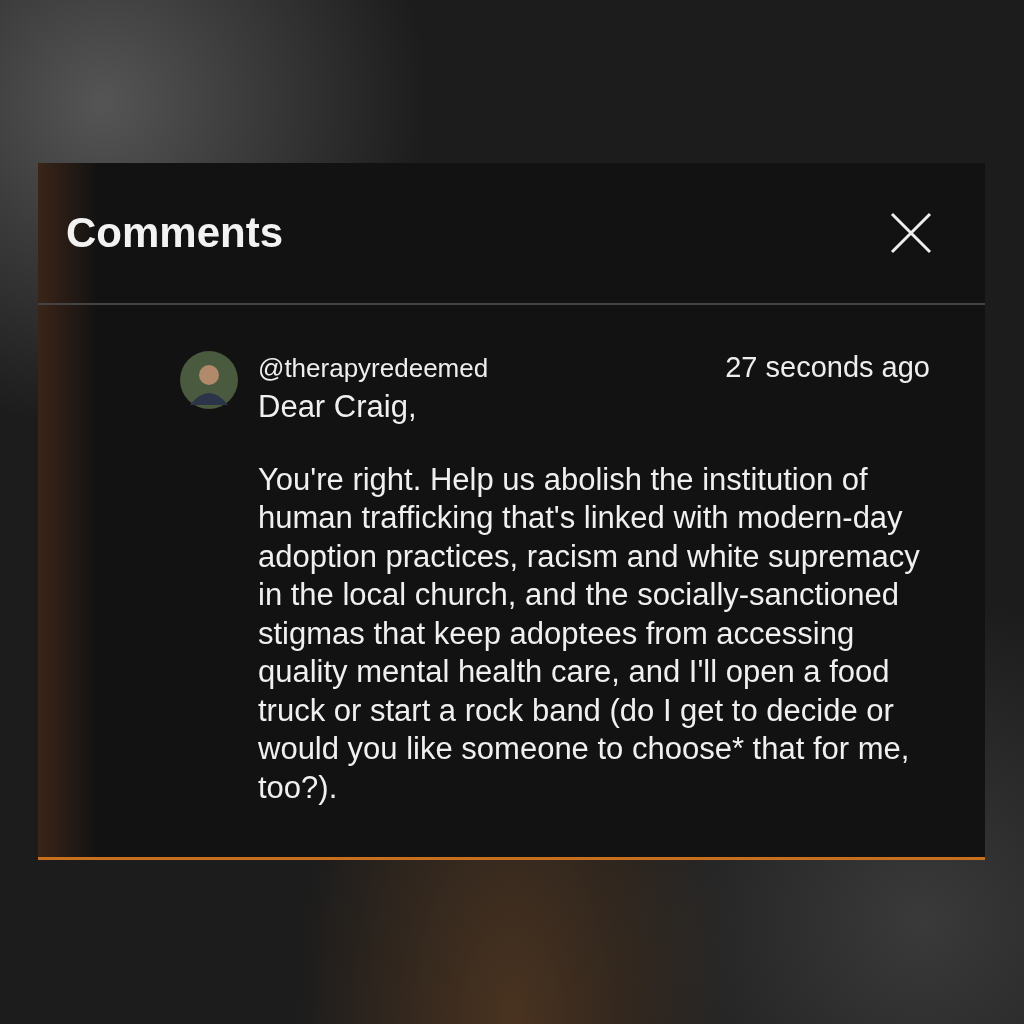  What do you see at coordinates (209, 380) in the screenshot?
I see `avatar-icon` at bounding box center [209, 380].